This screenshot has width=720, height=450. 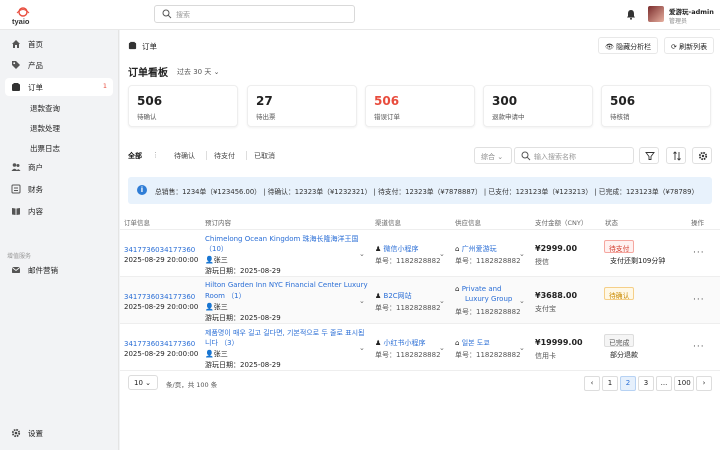 What do you see at coordinates (183, 106) in the screenshot?
I see `stat-card-pending-confirm: 506 待确认` at bounding box center [183, 106].